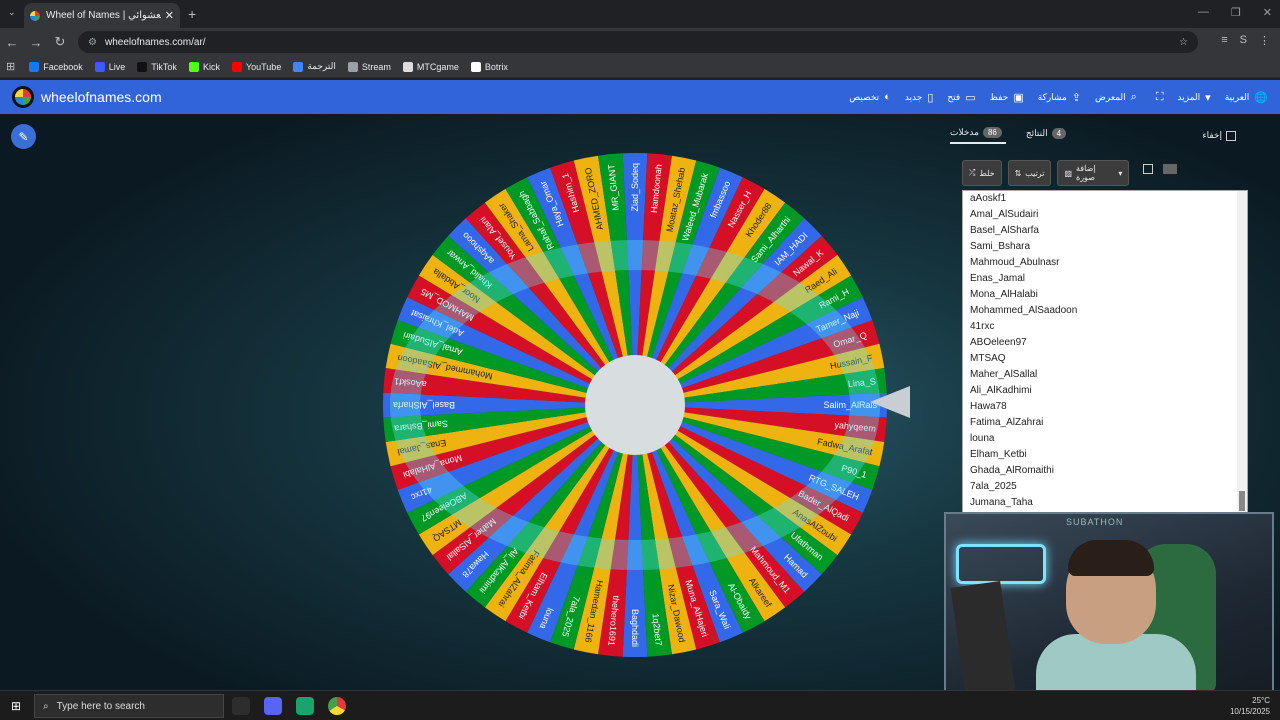 The height and width of the screenshot is (720, 1280). I want to click on menu-item: فتح ▭, so click(961, 97).